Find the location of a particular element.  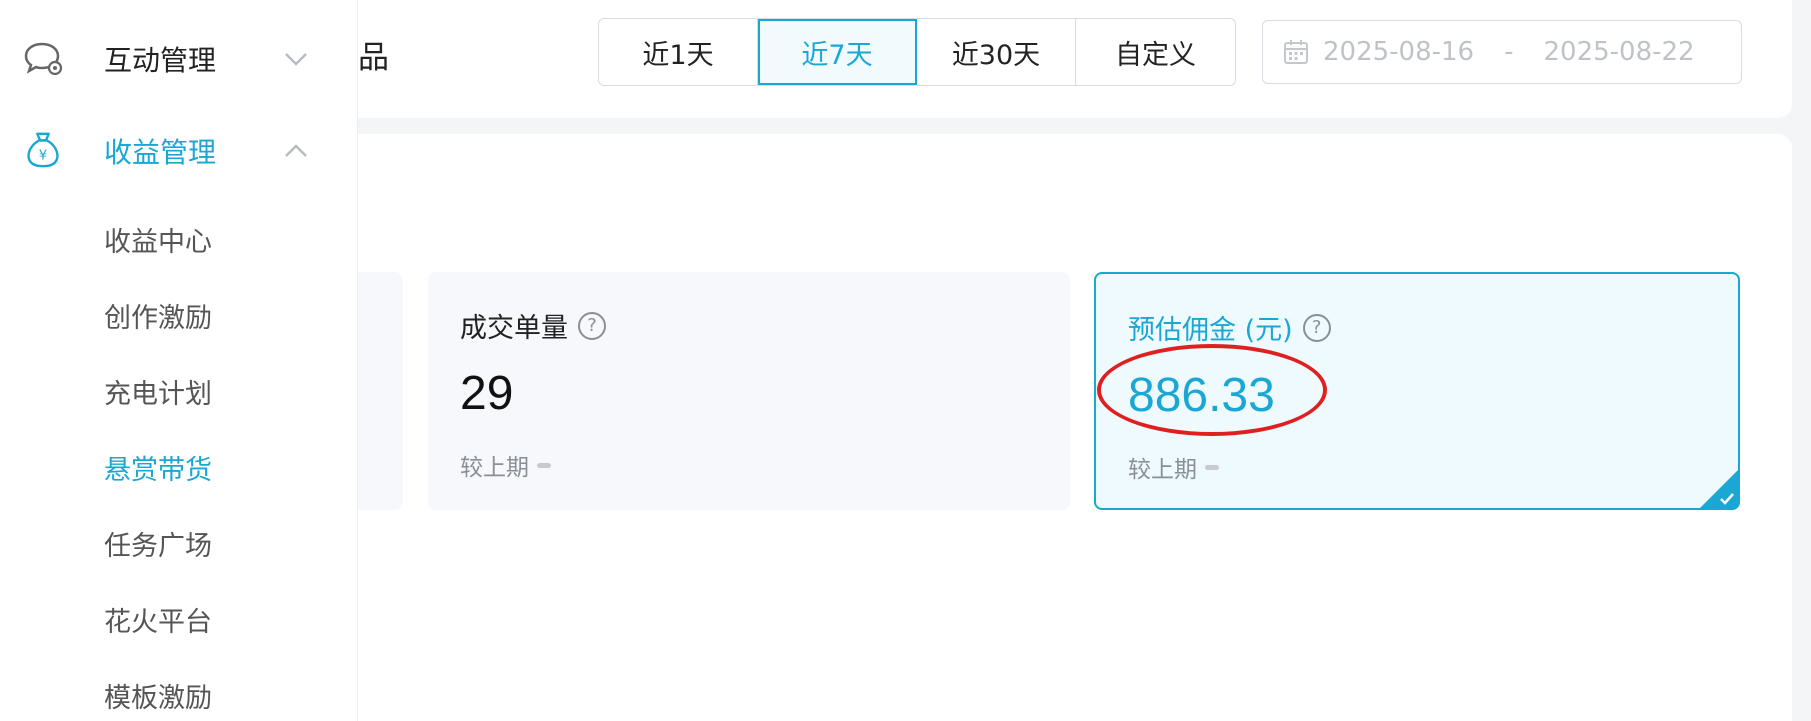

sidebar-group-label: 互动管理 is located at coordinates (160, 60).